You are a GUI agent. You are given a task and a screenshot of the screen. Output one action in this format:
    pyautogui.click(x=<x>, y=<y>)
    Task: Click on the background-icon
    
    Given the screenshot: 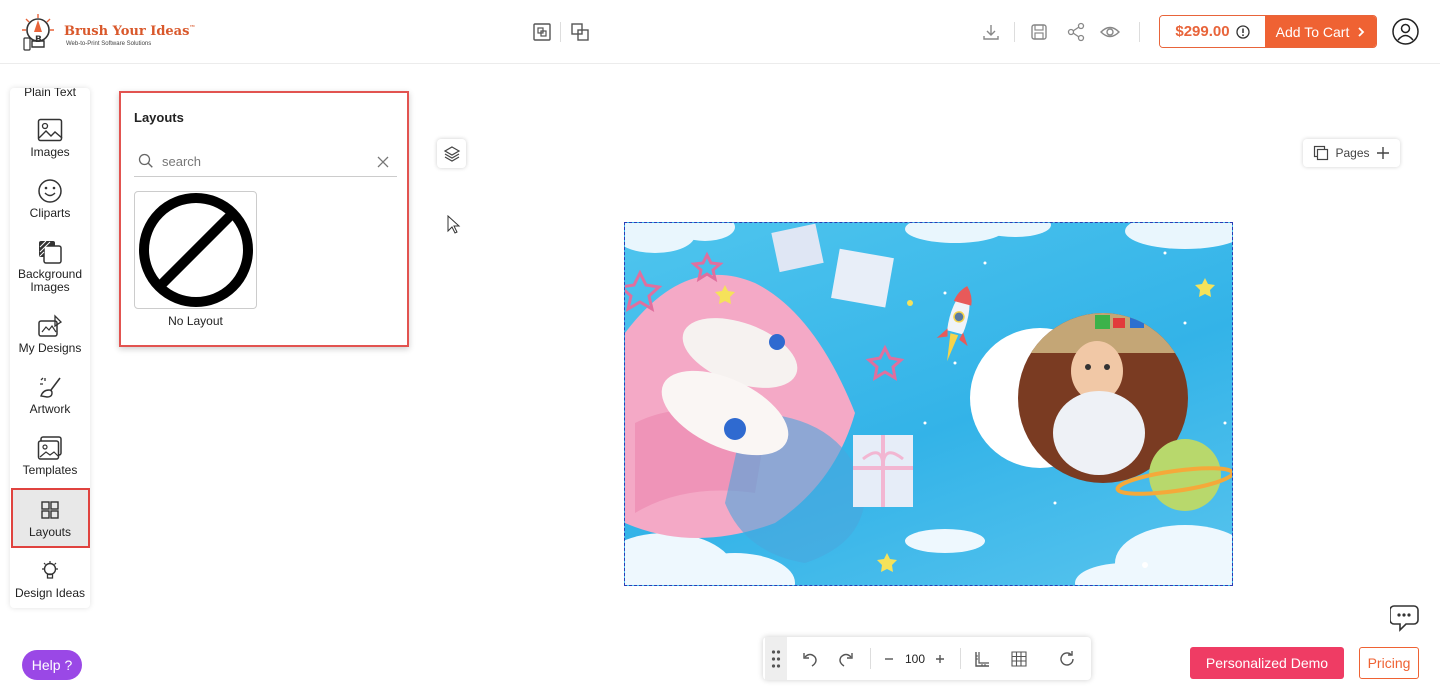 What is the action you would take?
    pyautogui.click(x=50, y=252)
    